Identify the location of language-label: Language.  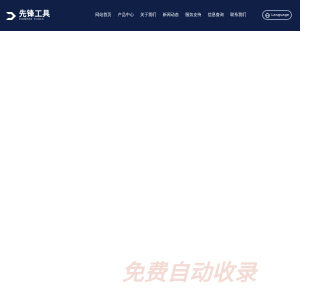
(280, 15).